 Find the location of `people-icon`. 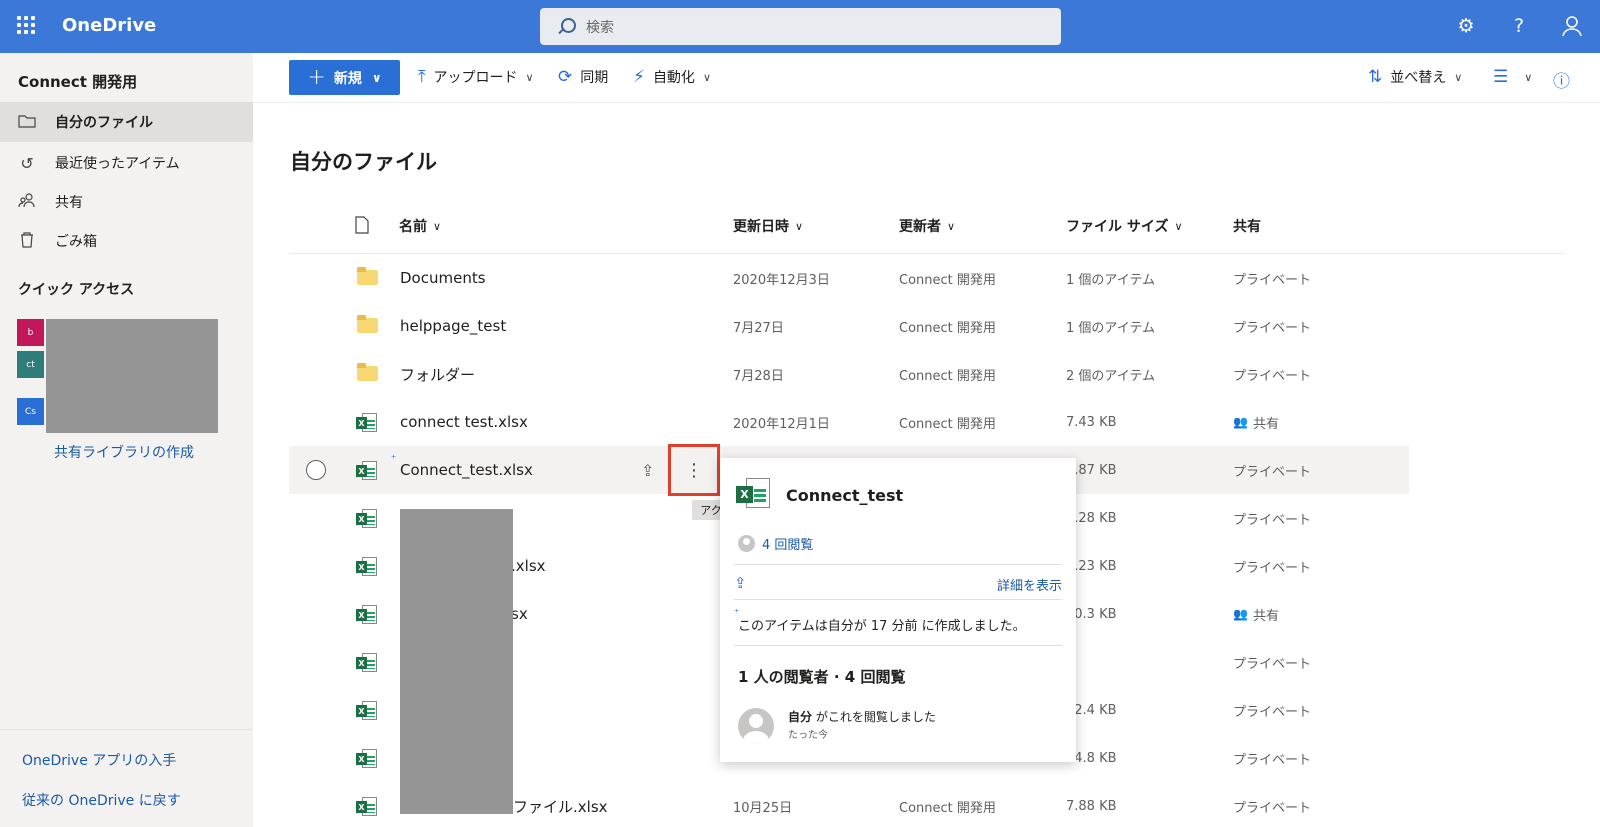

people-icon is located at coordinates (27, 202).